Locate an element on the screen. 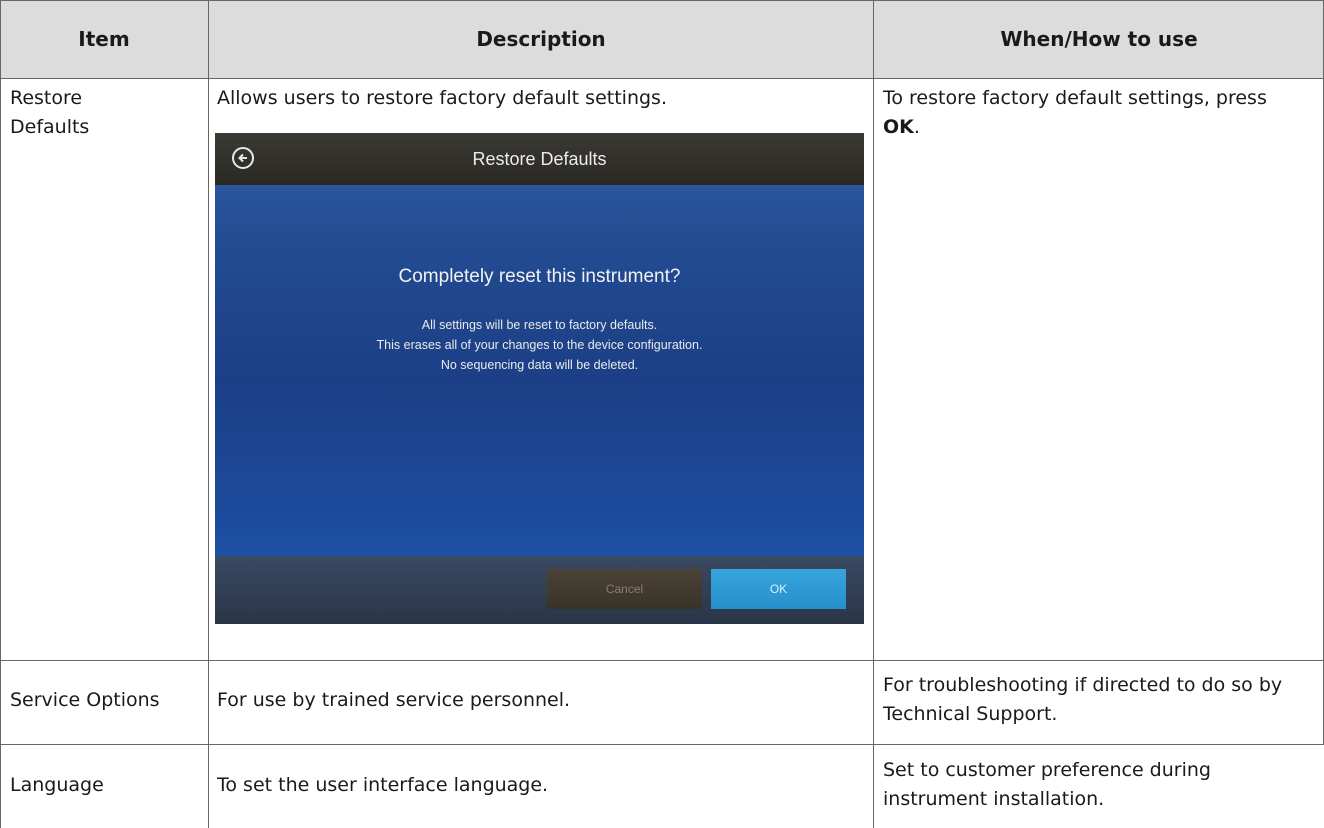 Image resolution: width=1324 pixels, height=828 pixels. message-line: No sequencing data will be deleted. is located at coordinates (539, 365).